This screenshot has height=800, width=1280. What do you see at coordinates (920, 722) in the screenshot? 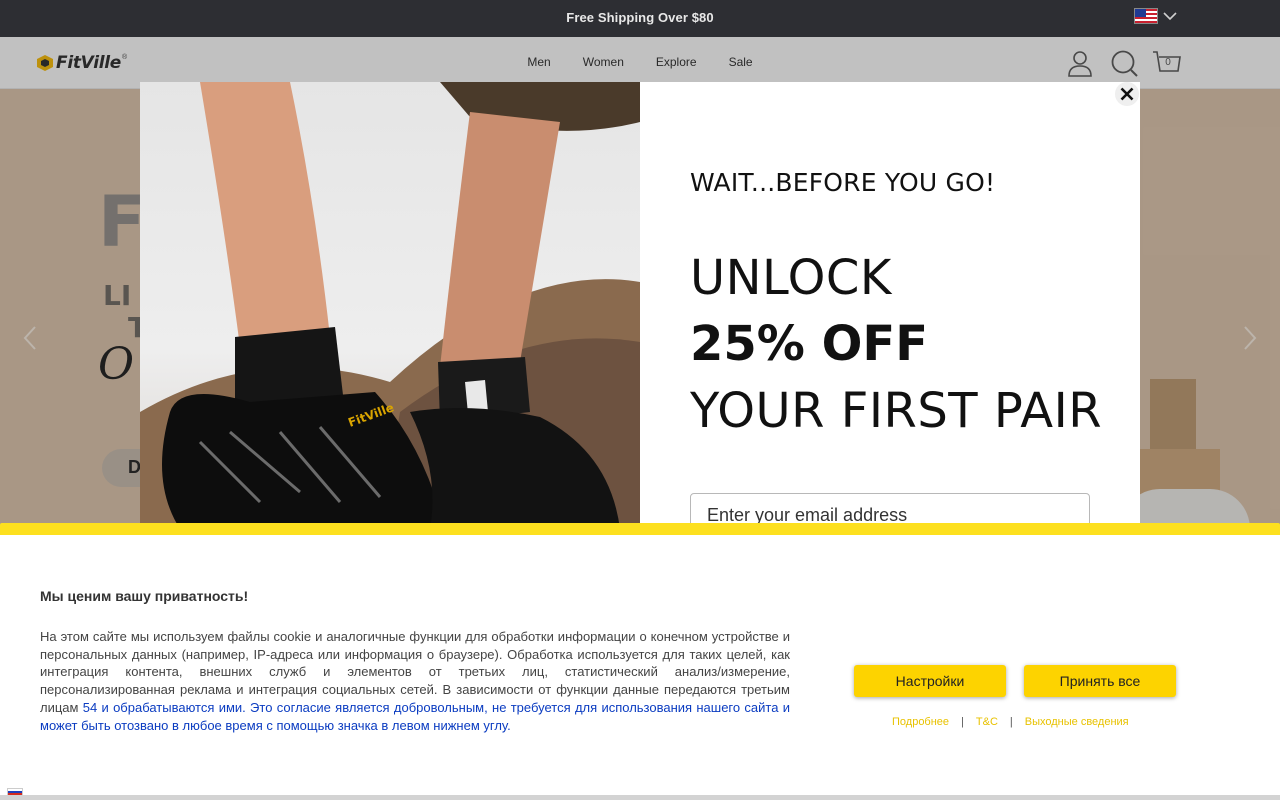
I see `cookie-link-more: Подробнее` at bounding box center [920, 722].